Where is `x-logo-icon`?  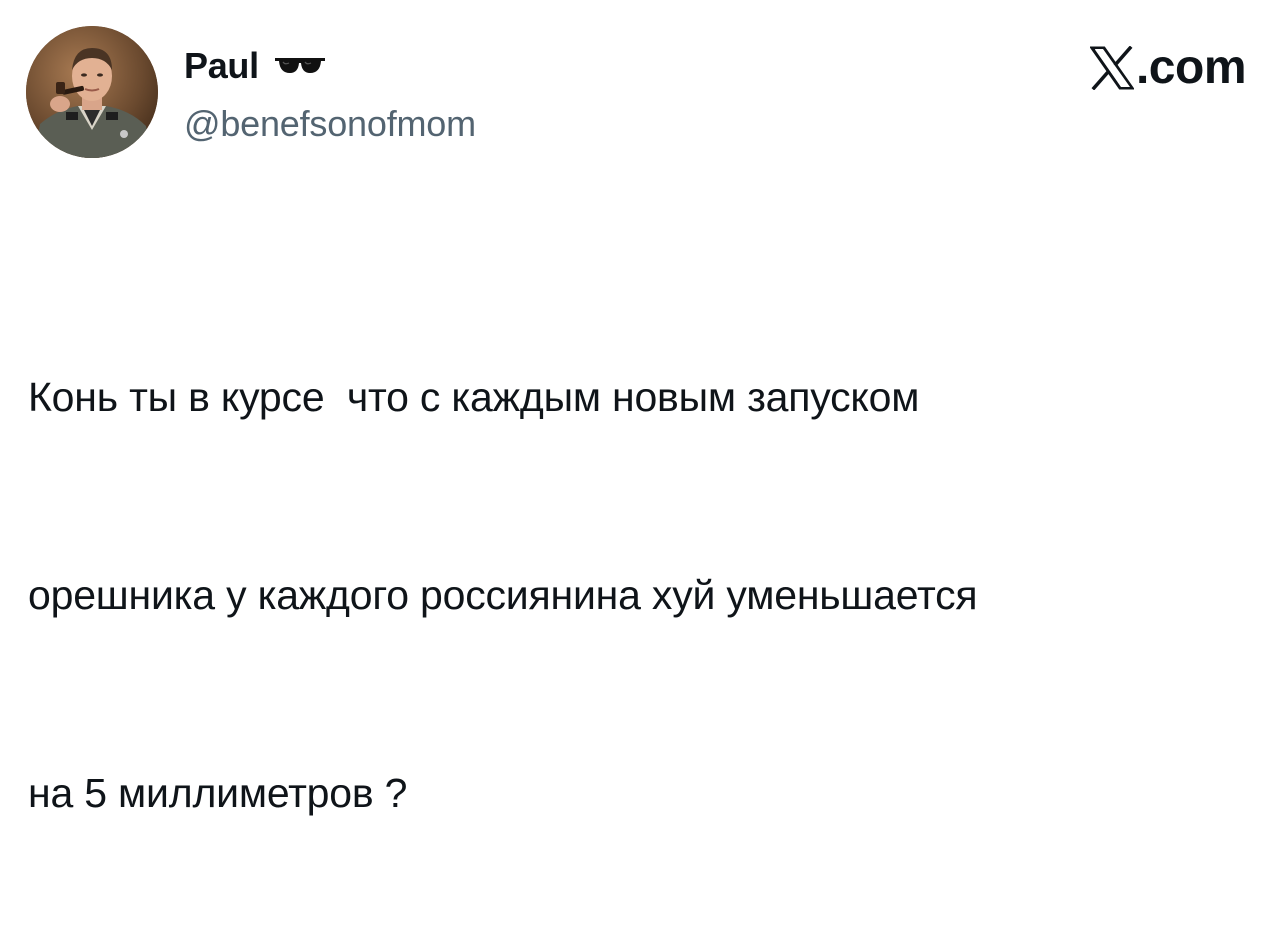 x-logo-icon is located at coordinates (1112, 68).